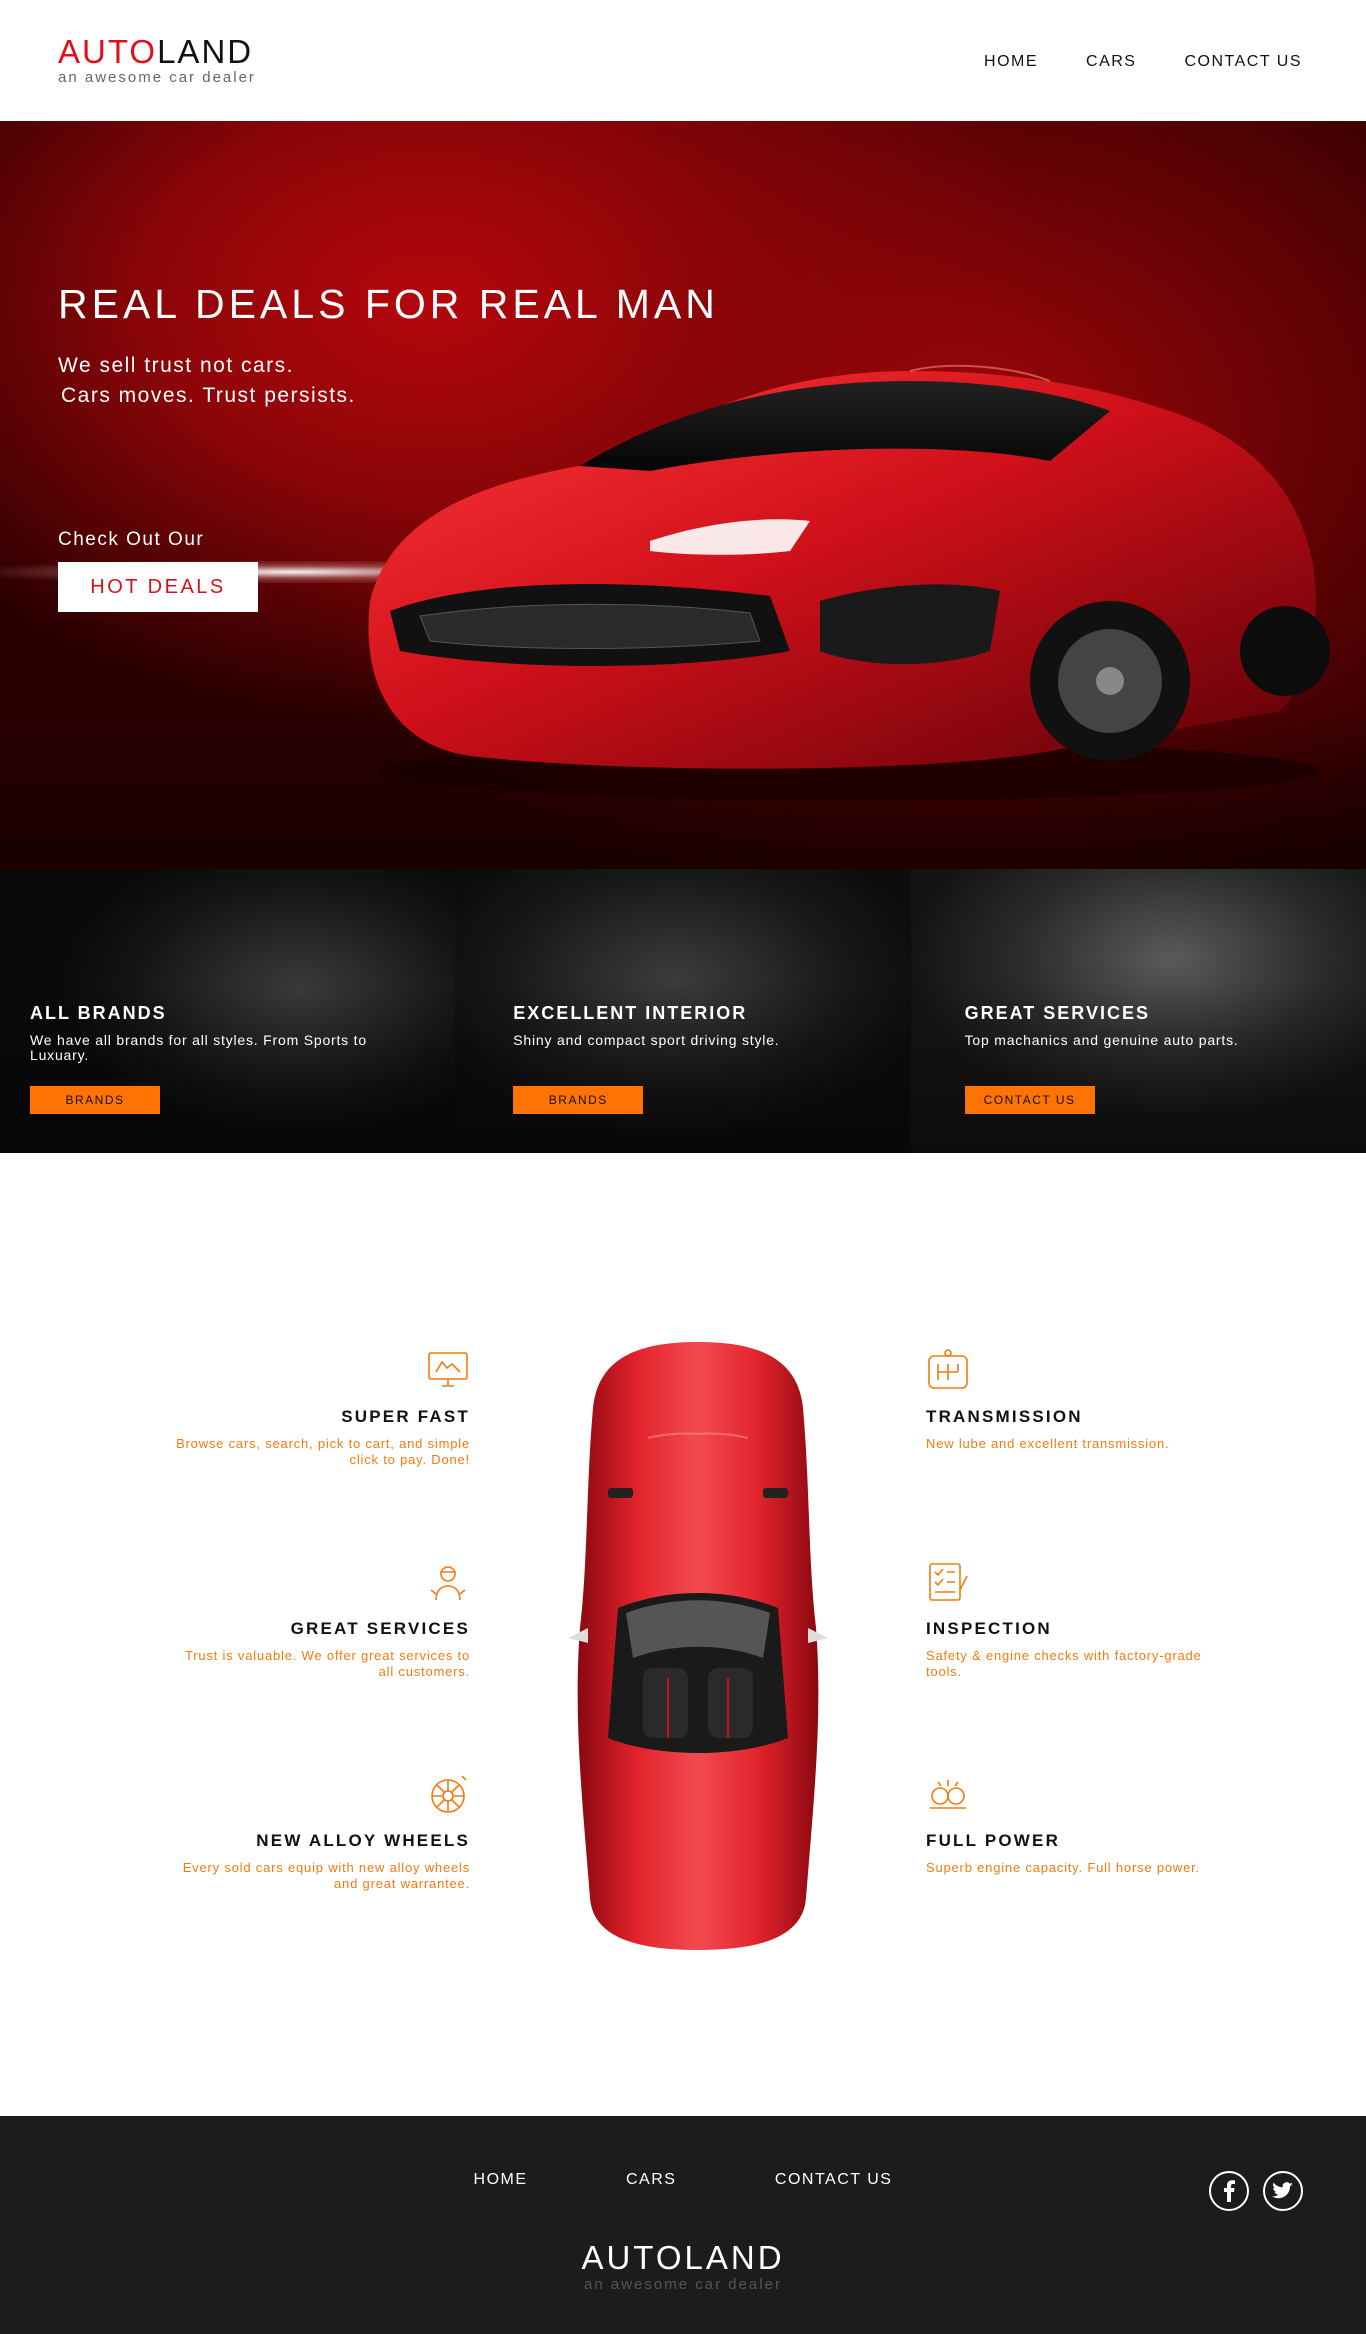 This screenshot has height=2334, width=1366. Describe the element at coordinates (176, 365) in the screenshot. I see `hero-subtitle-line1: We sell trust not cars.` at that location.